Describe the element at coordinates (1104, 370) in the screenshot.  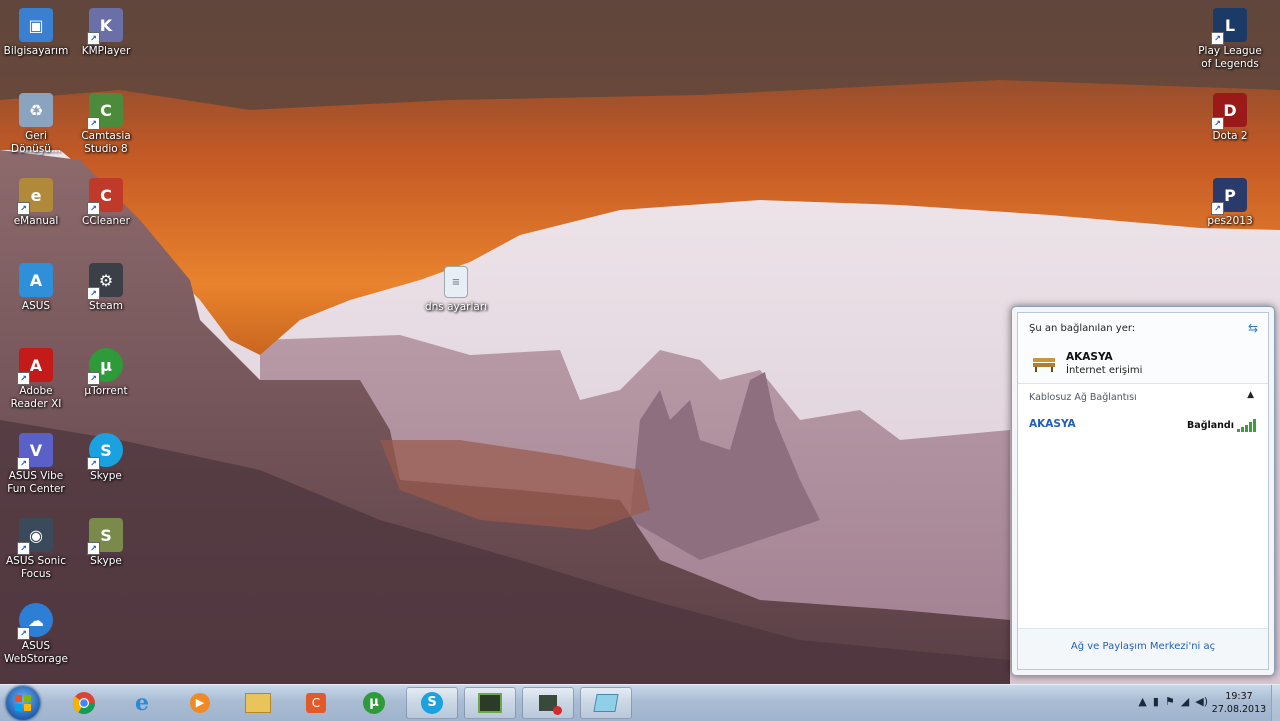
I see `current-network-status: İnternet erişimi` at that location.